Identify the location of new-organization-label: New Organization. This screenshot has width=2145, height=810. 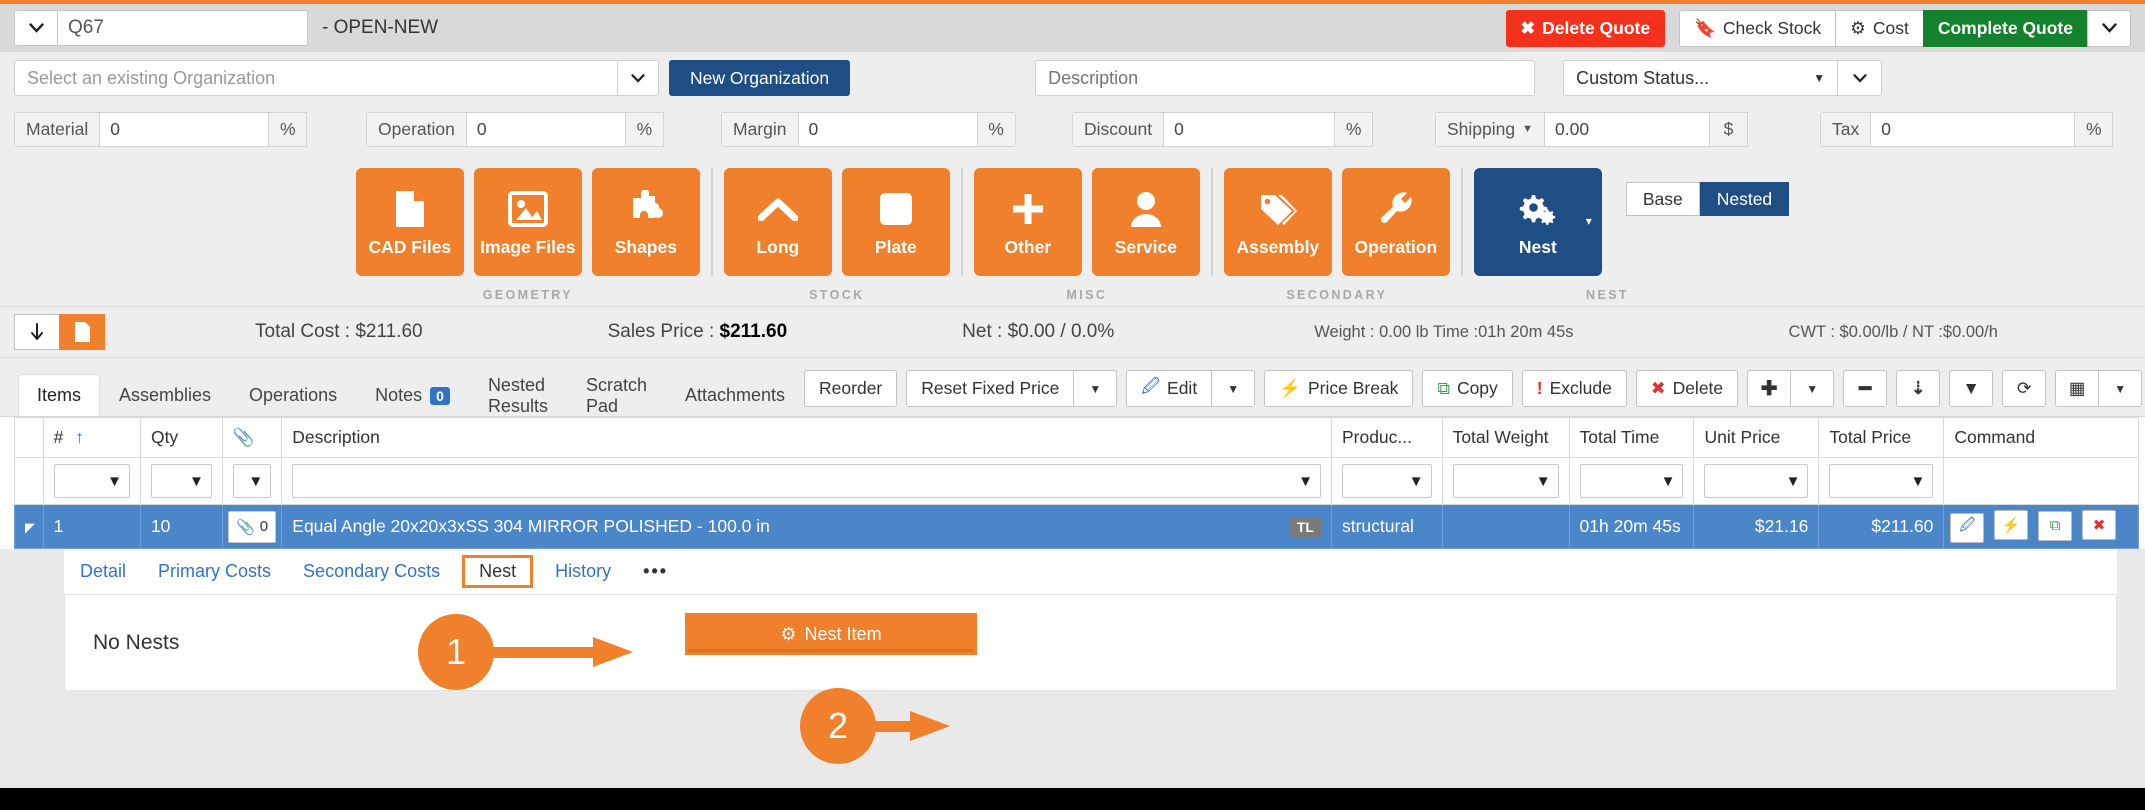
(760, 77).